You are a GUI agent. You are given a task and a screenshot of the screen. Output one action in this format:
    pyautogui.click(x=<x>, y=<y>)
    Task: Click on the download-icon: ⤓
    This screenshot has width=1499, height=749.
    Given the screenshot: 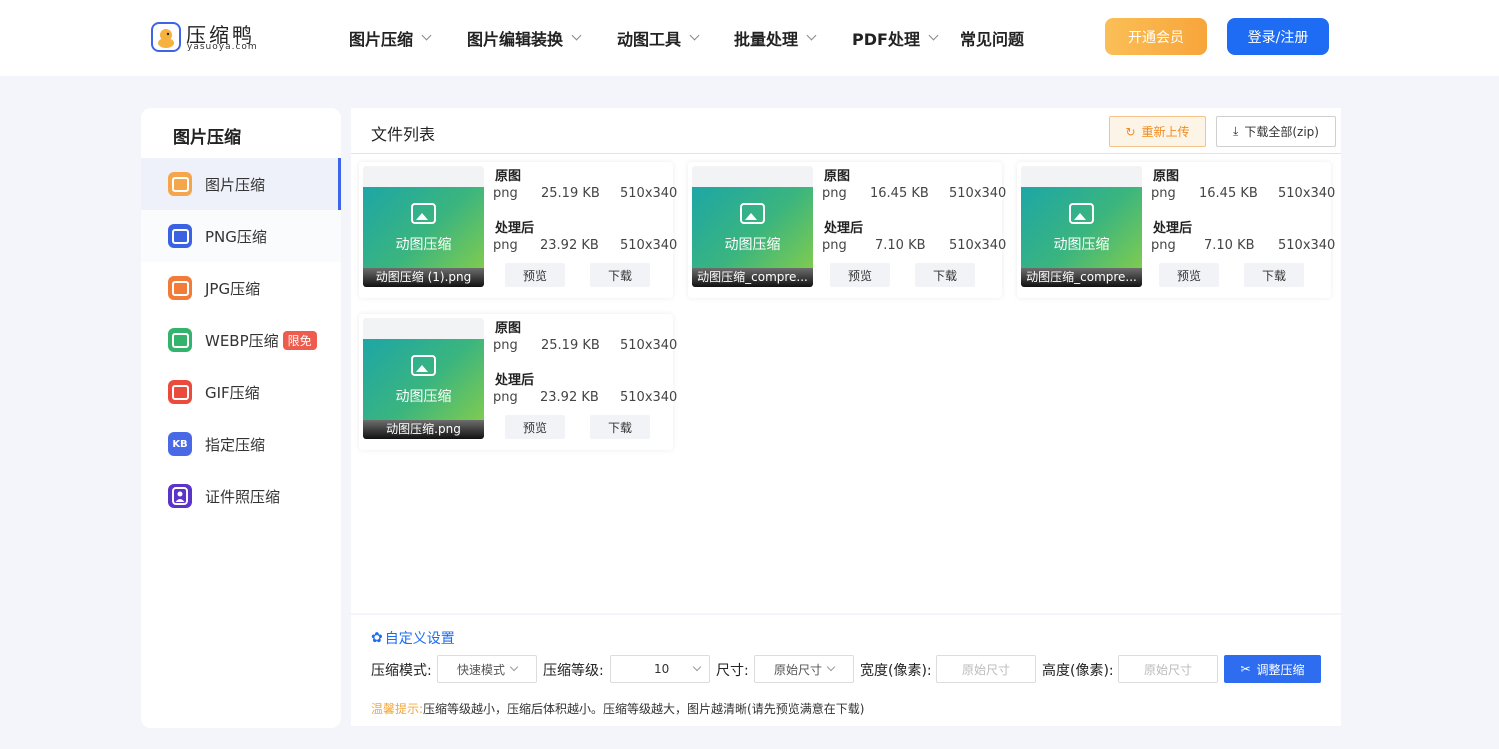 What is the action you would take?
    pyautogui.click(x=1236, y=131)
    